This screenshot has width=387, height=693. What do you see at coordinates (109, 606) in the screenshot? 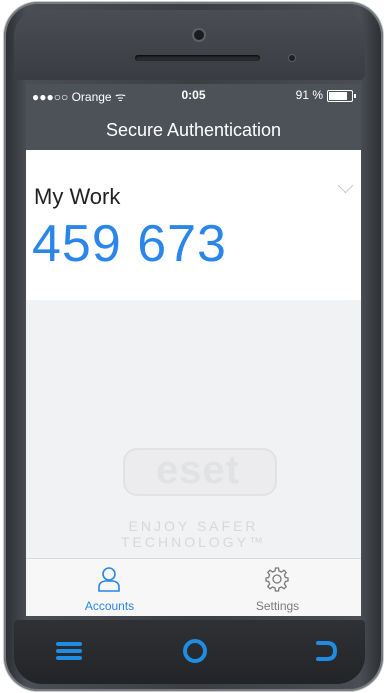
I see `tab-accounts-label: Accounts` at bounding box center [109, 606].